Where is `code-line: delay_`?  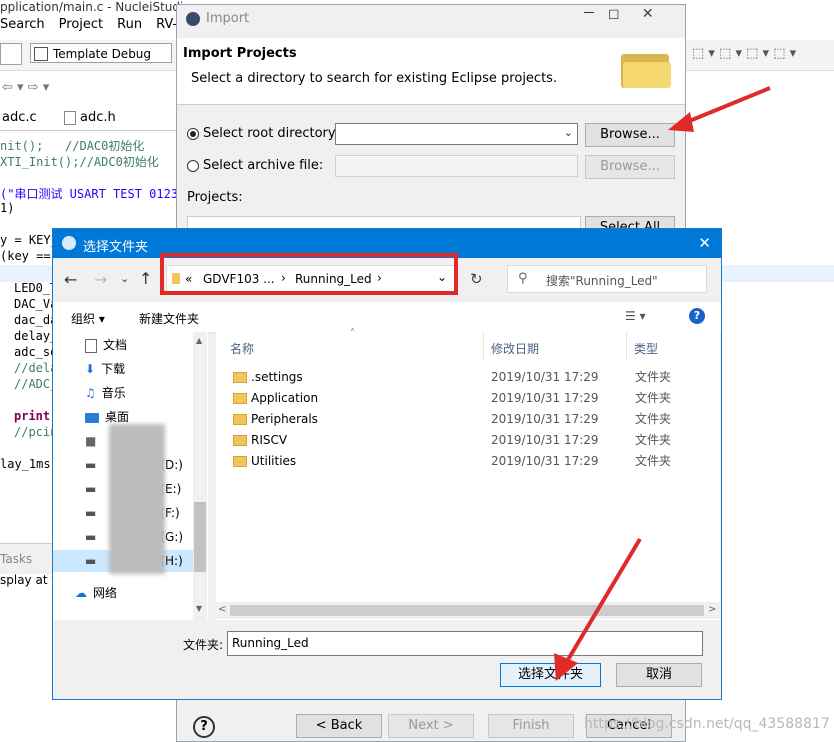 code-line: delay_ is located at coordinates (36, 336).